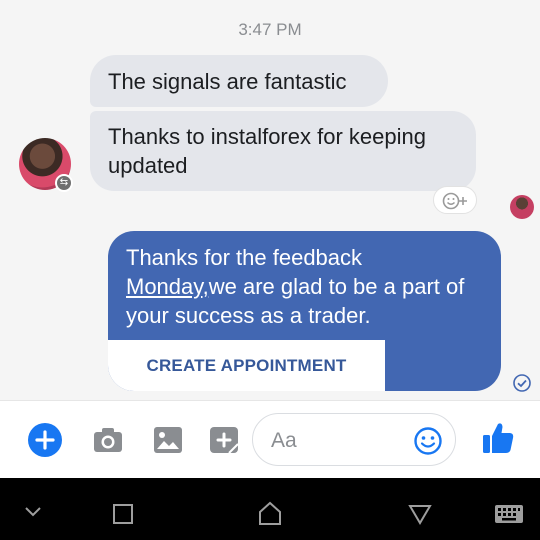 The image size is (540, 540). What do you see at coordinates (522, 383) in the screenshot?
I see `delivered-check-icon` at bounding box center [522, 383].